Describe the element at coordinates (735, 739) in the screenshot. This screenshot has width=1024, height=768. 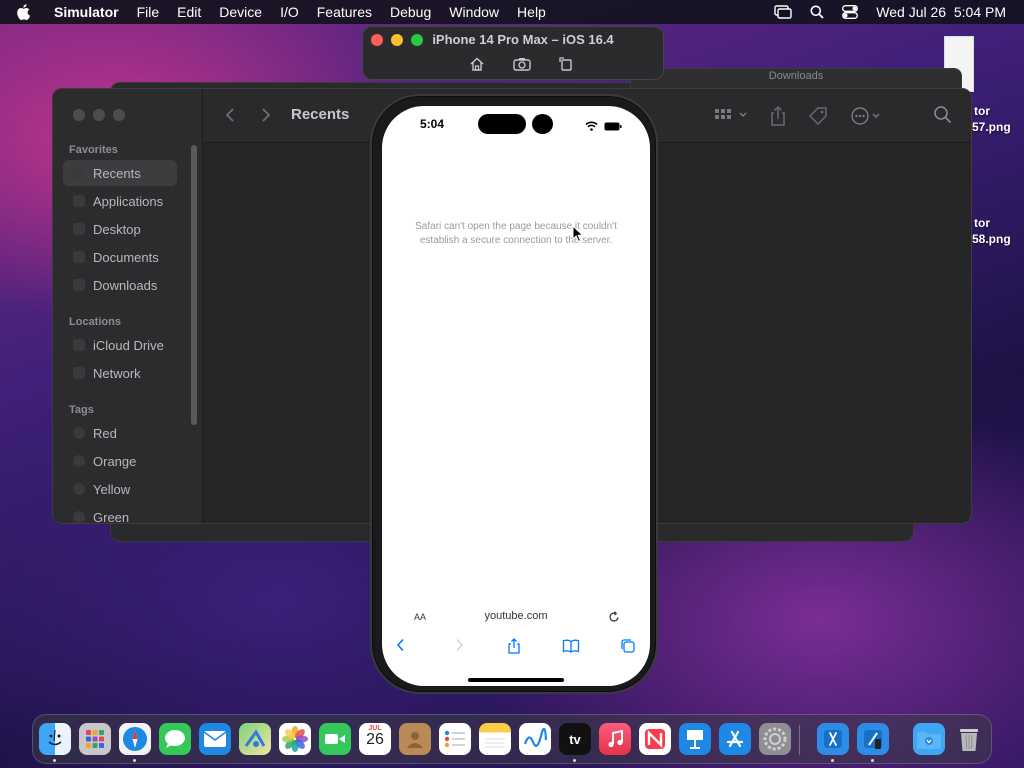
I see `dock-app-store-icon` at that location.